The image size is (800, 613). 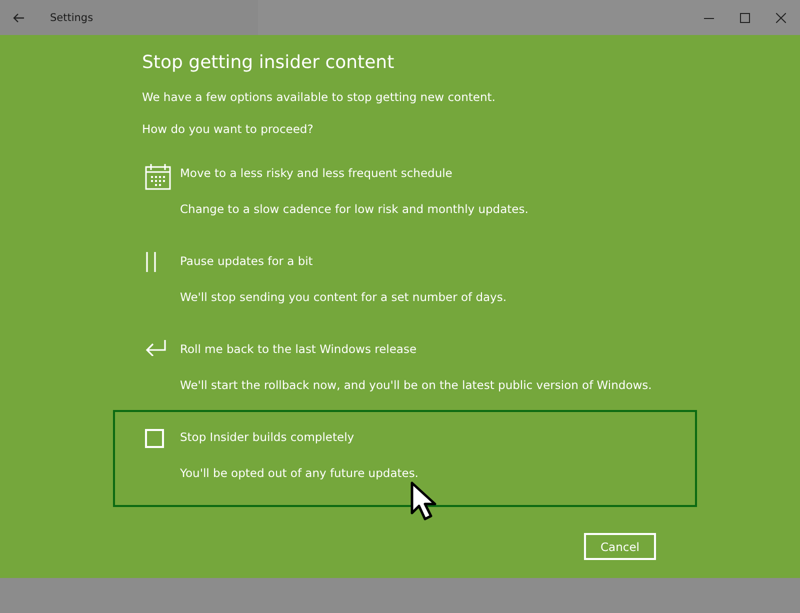 I want to click on option-title: Stop Insider builds completely, so click(x=268, y=437).